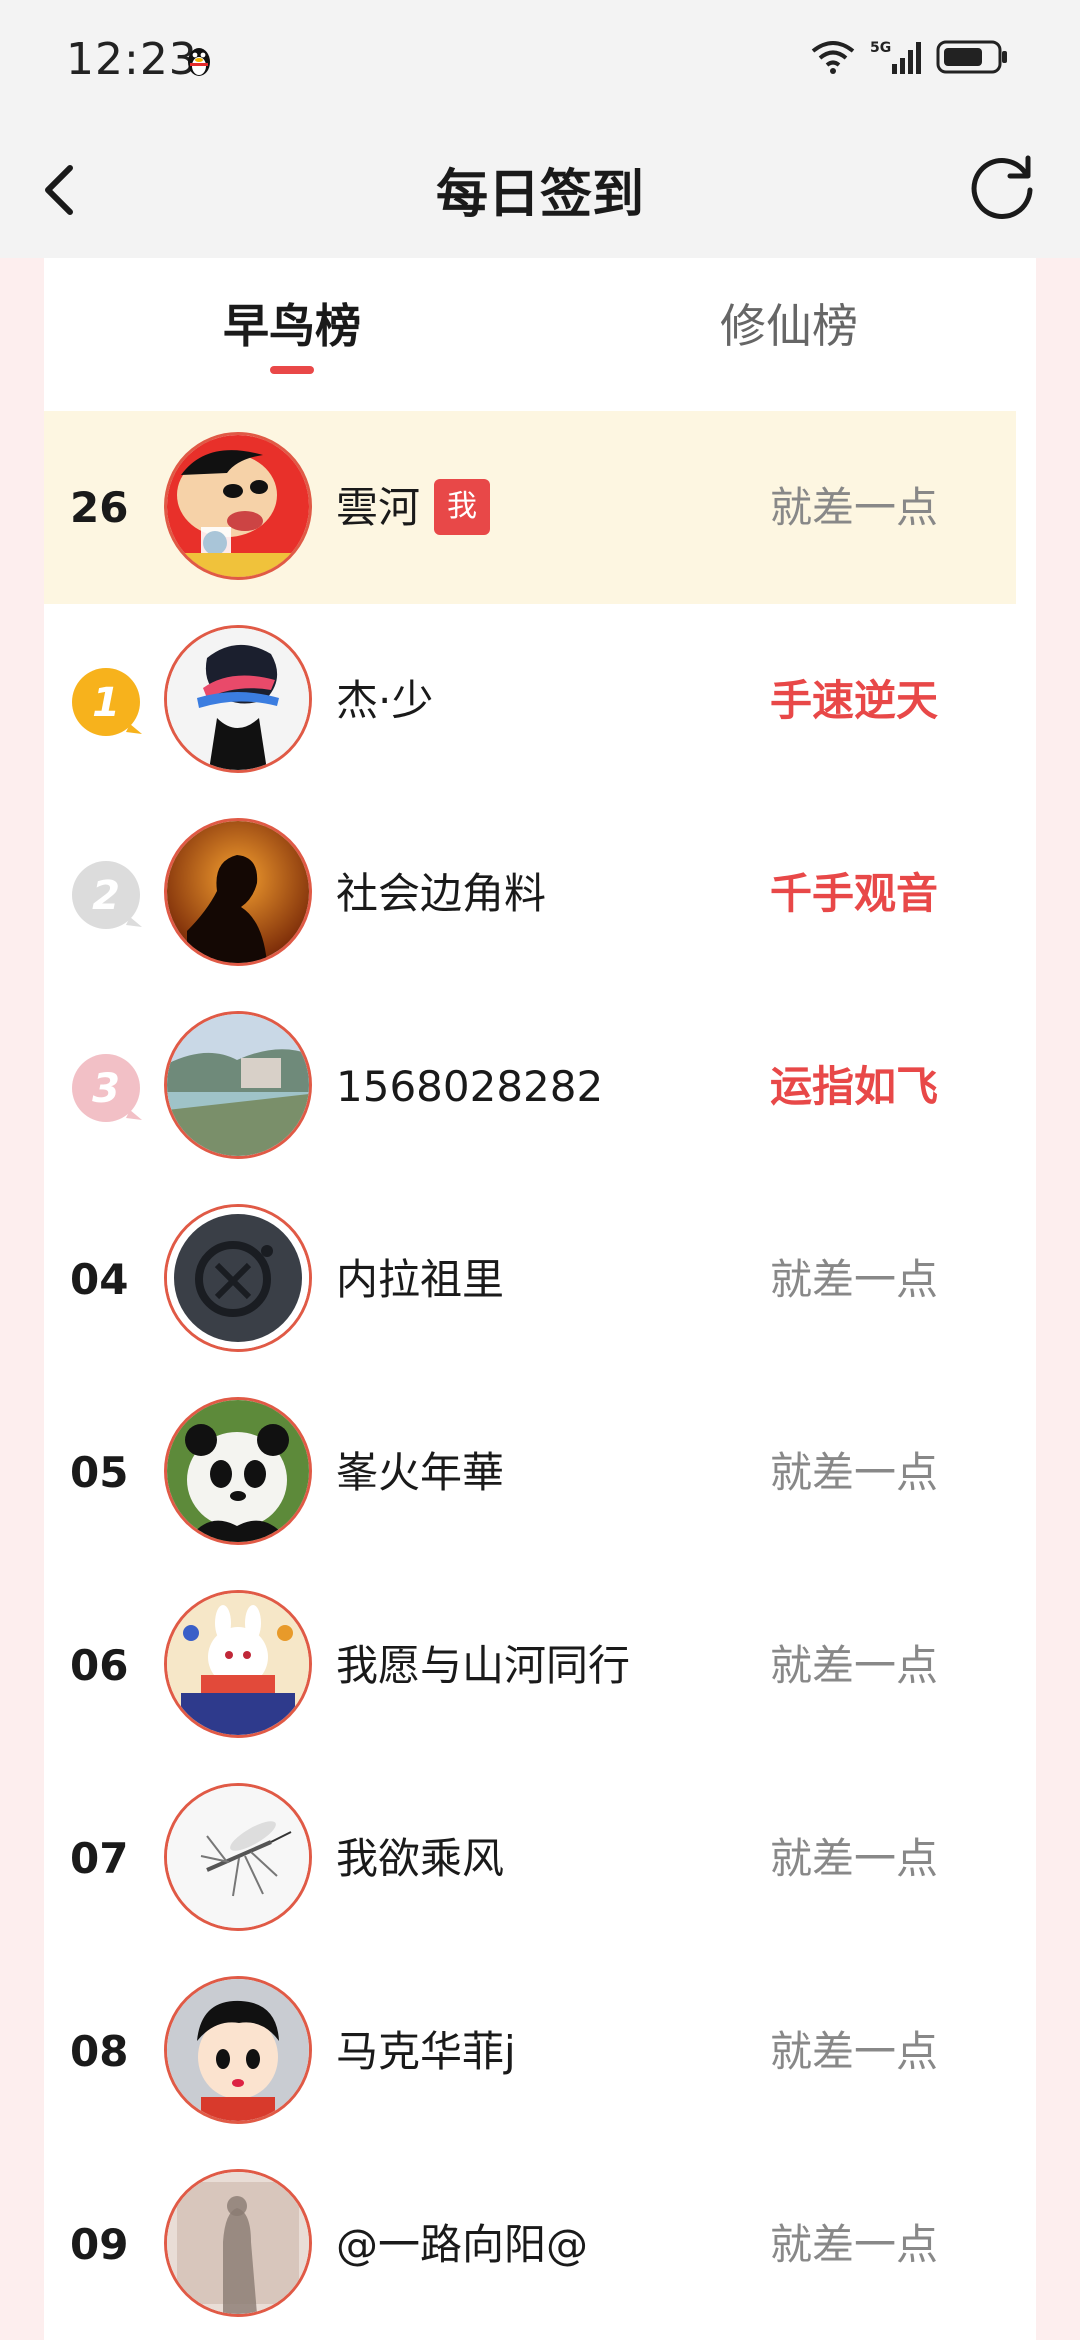 The height and width of the screenshot is (2341, 1080). Describe the element at coordinates (426, 2051) in the screenshot. I see `user-name: 马克华菲j` at that location.